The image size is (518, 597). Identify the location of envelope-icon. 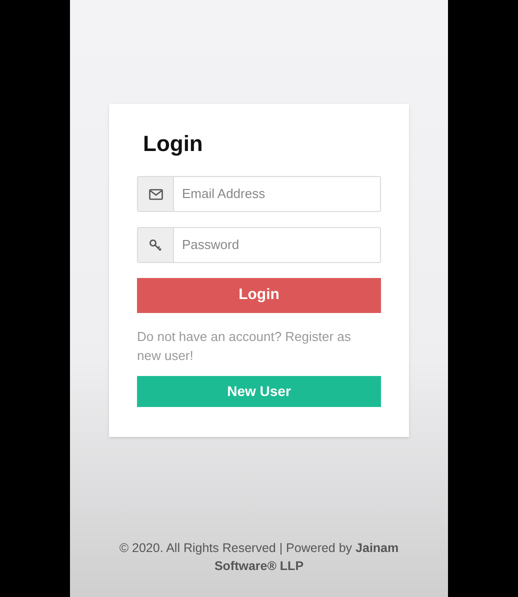
(155, 194).